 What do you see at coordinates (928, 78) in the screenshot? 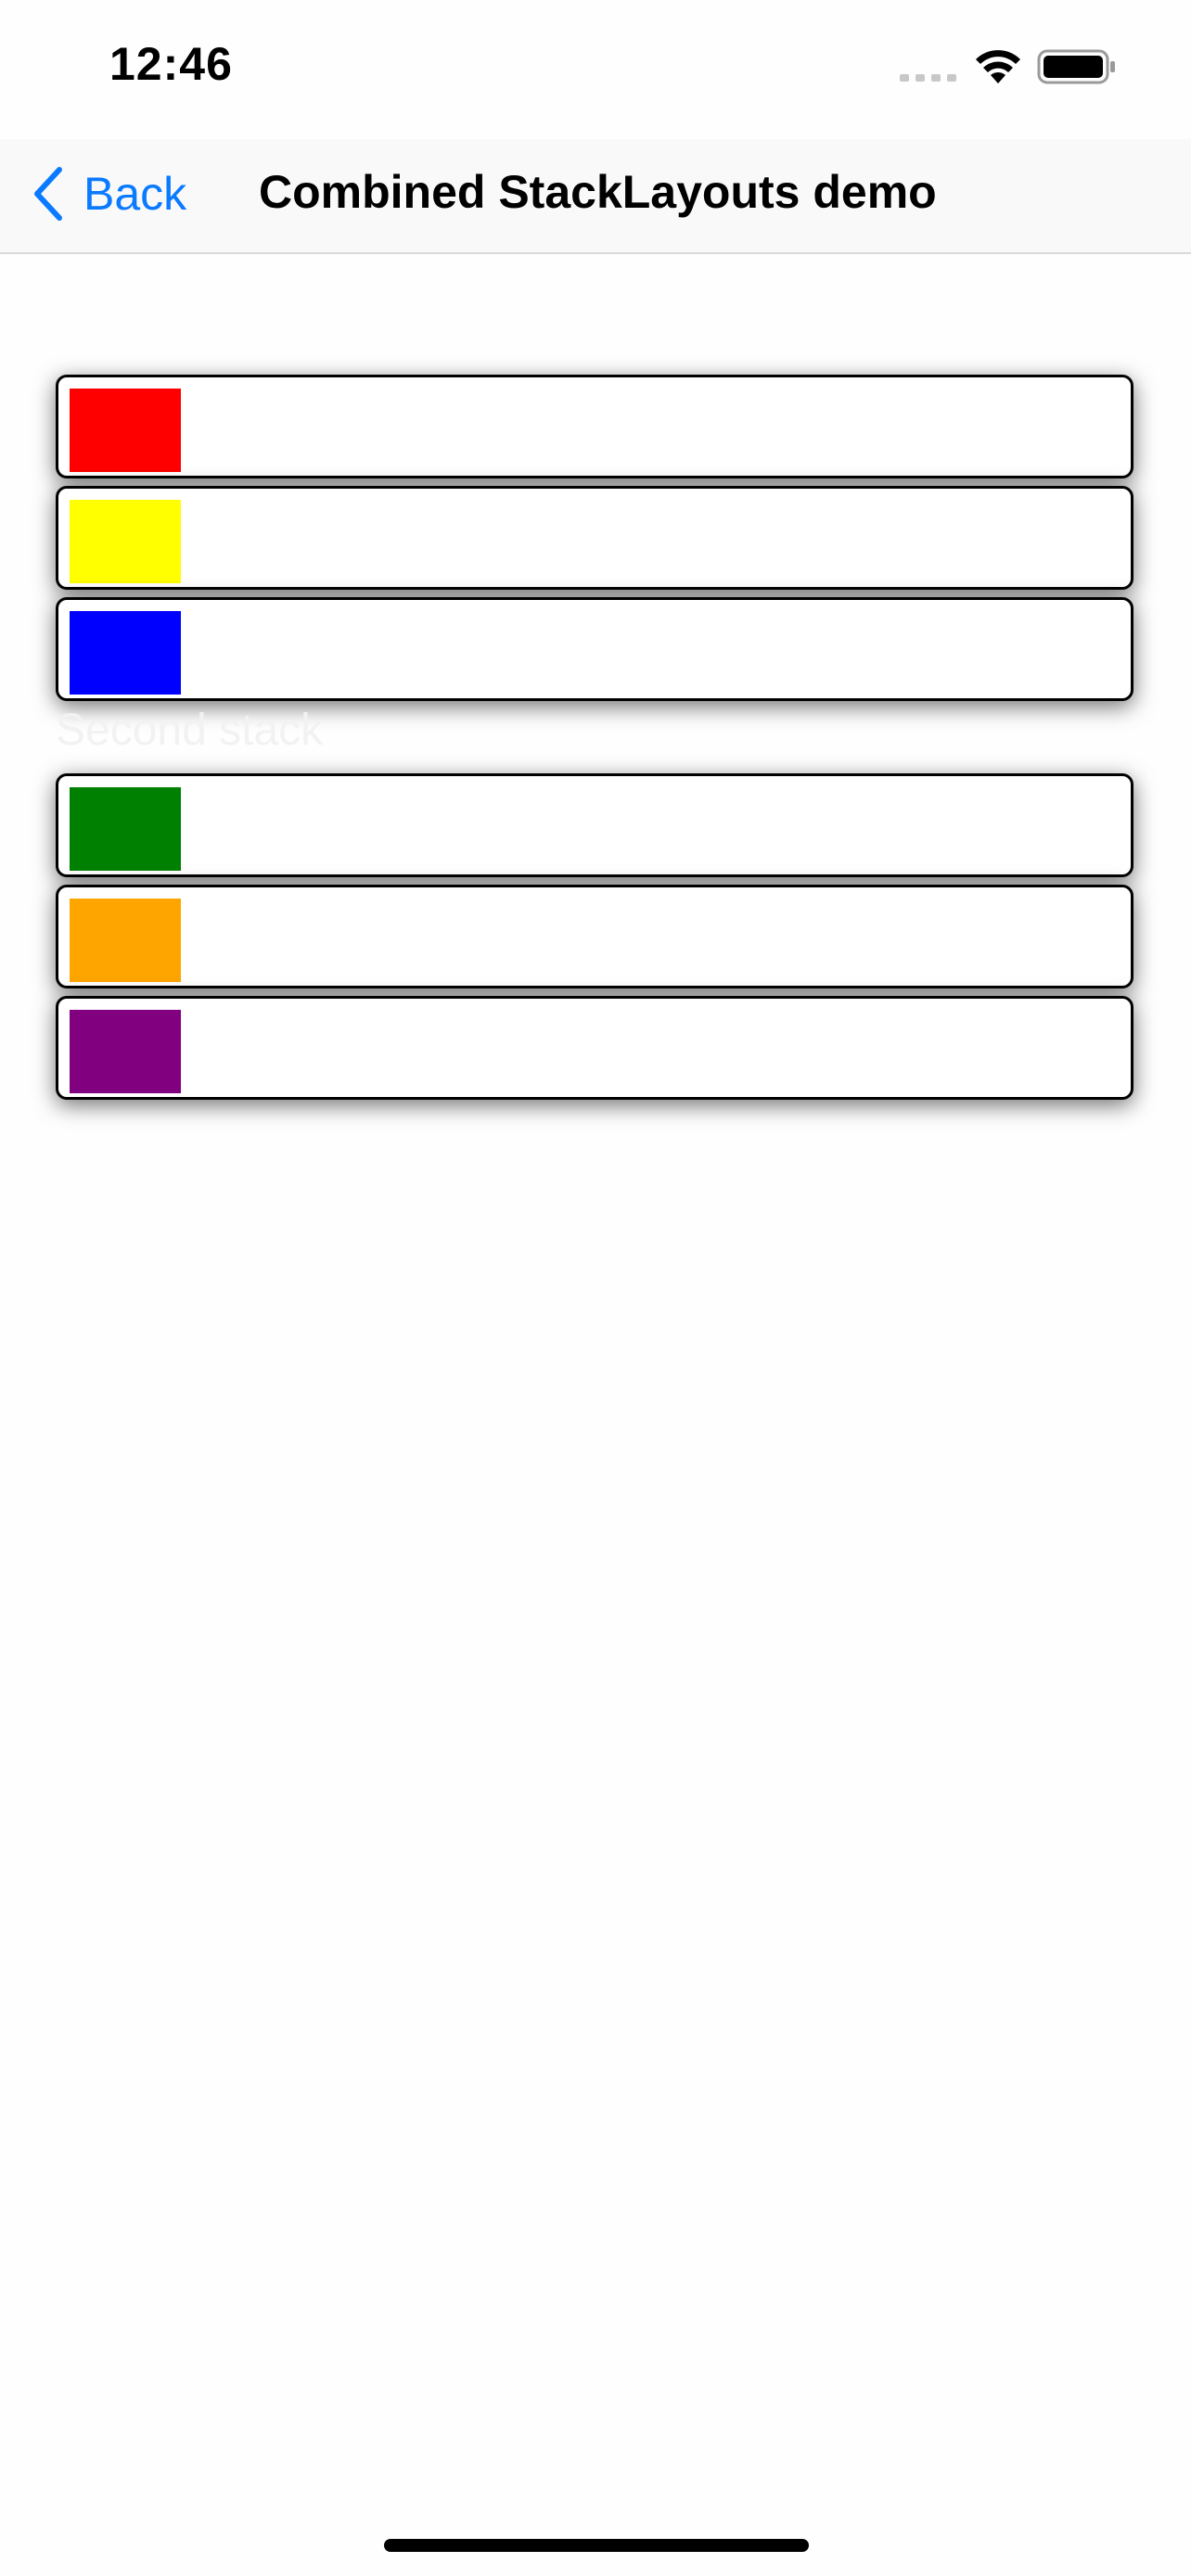
I see `signal-bars-icon` at bounding box center [928, 78].